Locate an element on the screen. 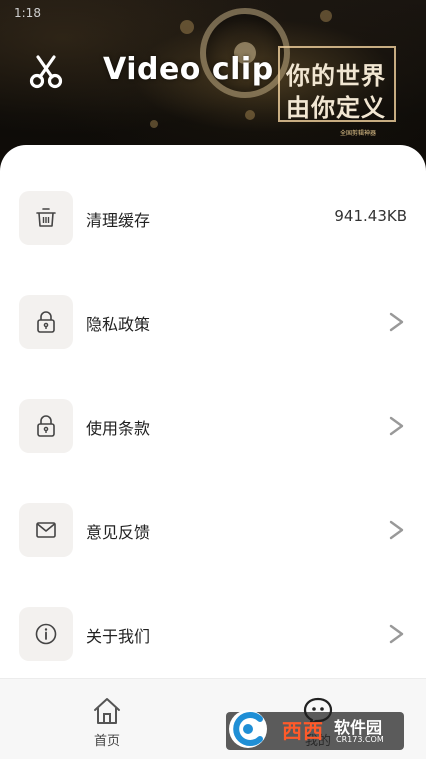  nav-label: 首页 is located at coordinates (106, 741).